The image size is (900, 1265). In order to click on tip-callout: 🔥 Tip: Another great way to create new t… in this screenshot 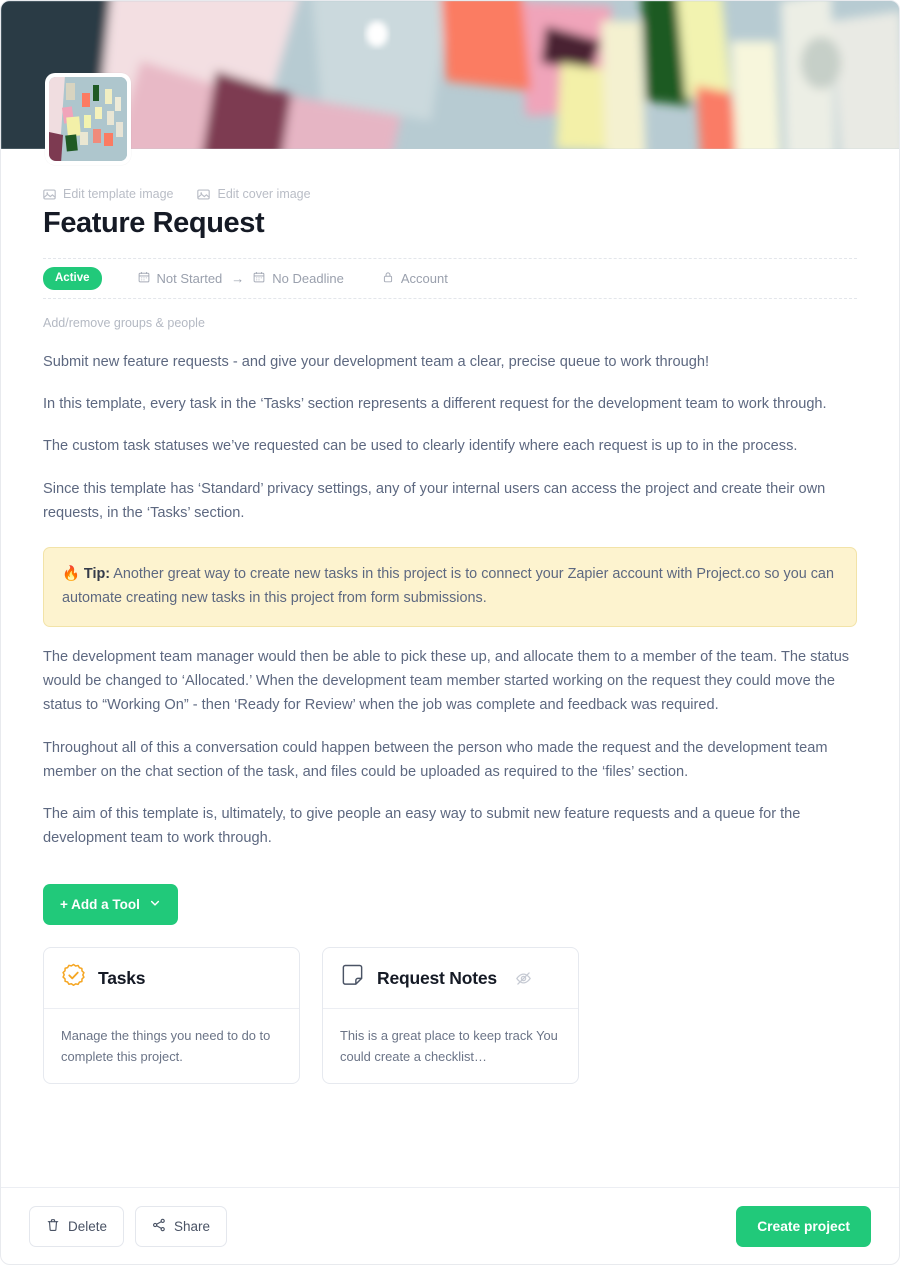, I will do `click(450, 587)`.